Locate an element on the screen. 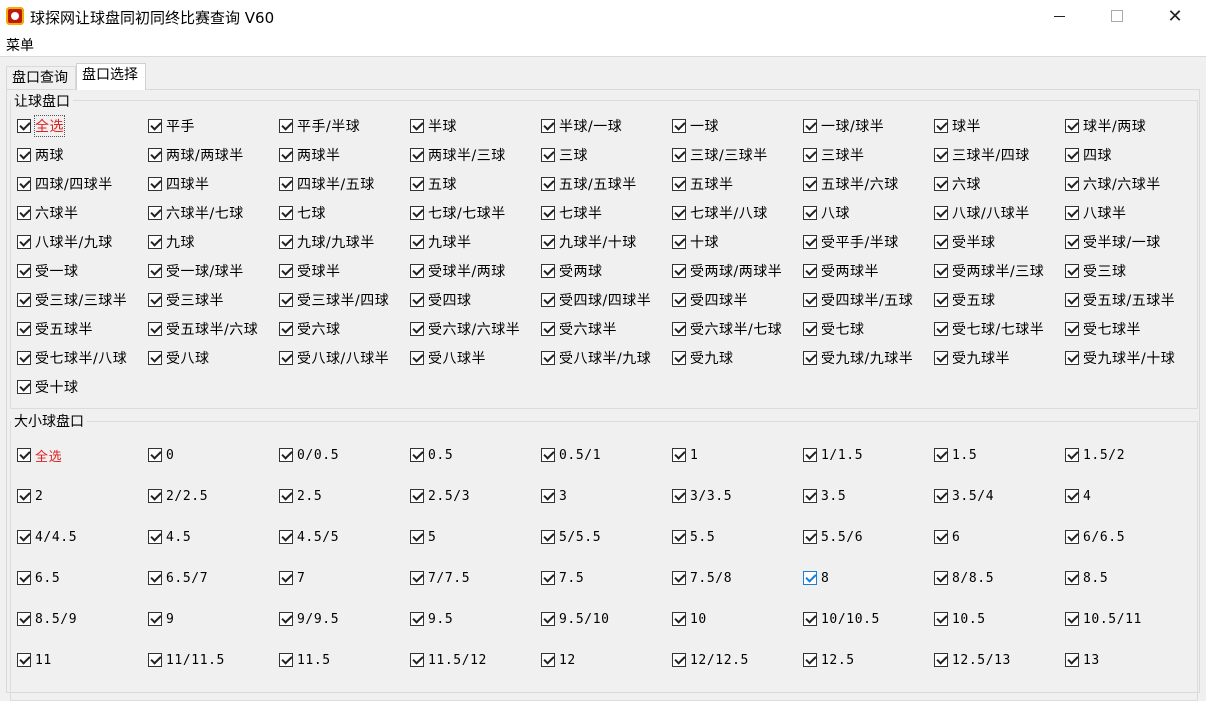 Image resolution: width=1206 pixels, height=701 pixels. option-checkbox: 五球半 is located at coordinates (703, 184).